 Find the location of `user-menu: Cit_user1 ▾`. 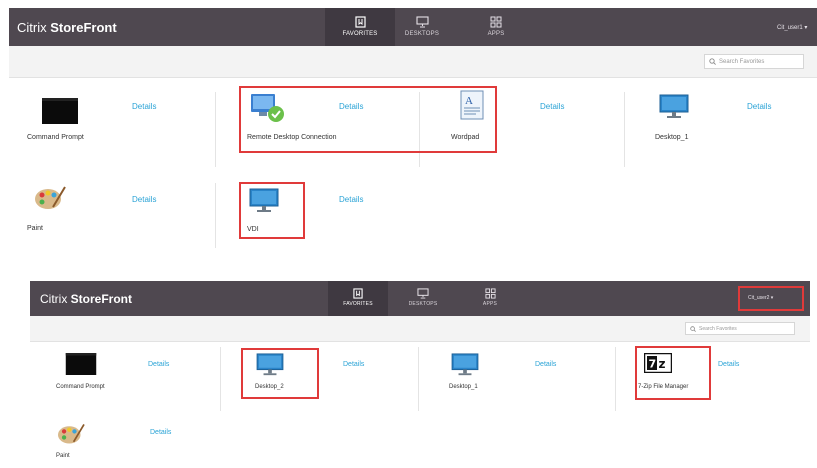

user-menu: Cit_user1 ▾ is located at coordinates (792, 27).